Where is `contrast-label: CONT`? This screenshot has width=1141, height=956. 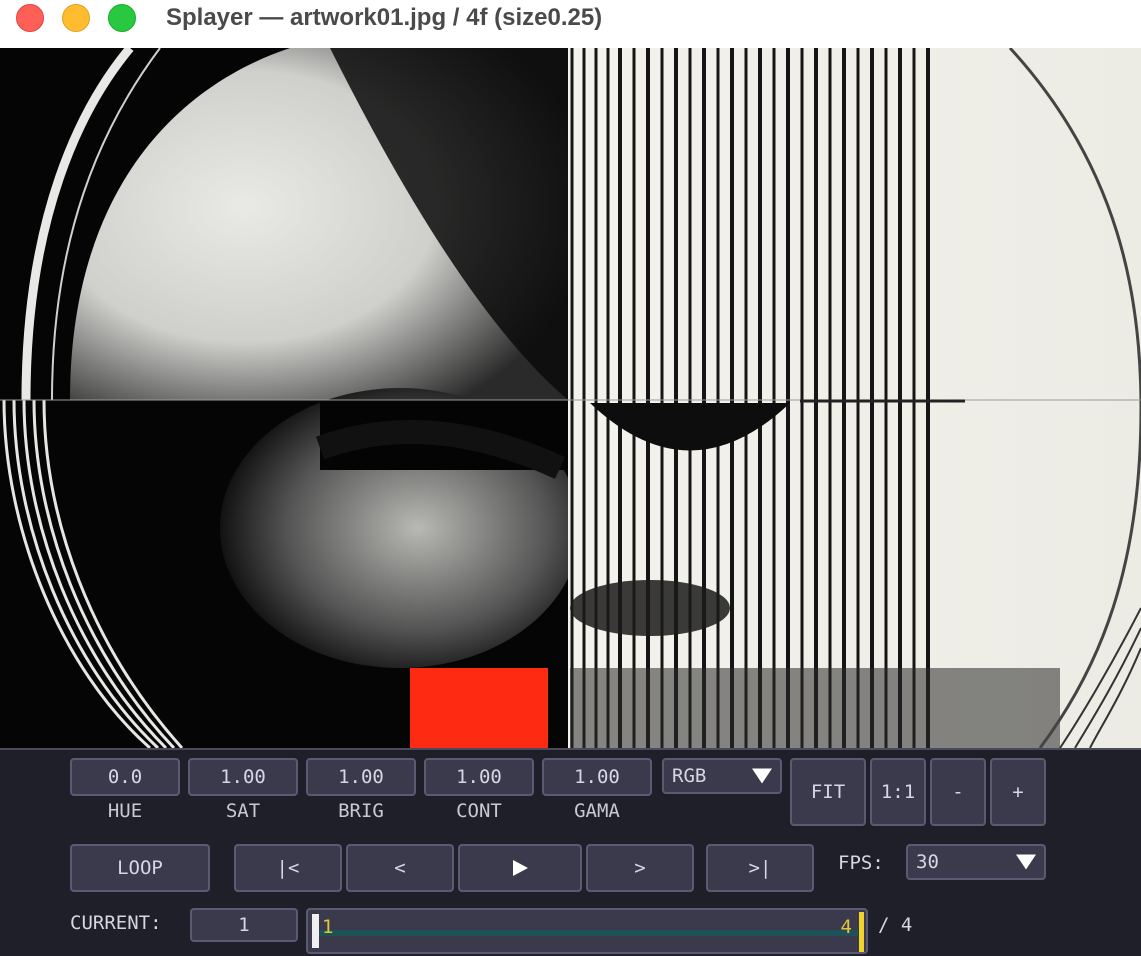
contrast-label: CONT is located at coordinates (479, 811).